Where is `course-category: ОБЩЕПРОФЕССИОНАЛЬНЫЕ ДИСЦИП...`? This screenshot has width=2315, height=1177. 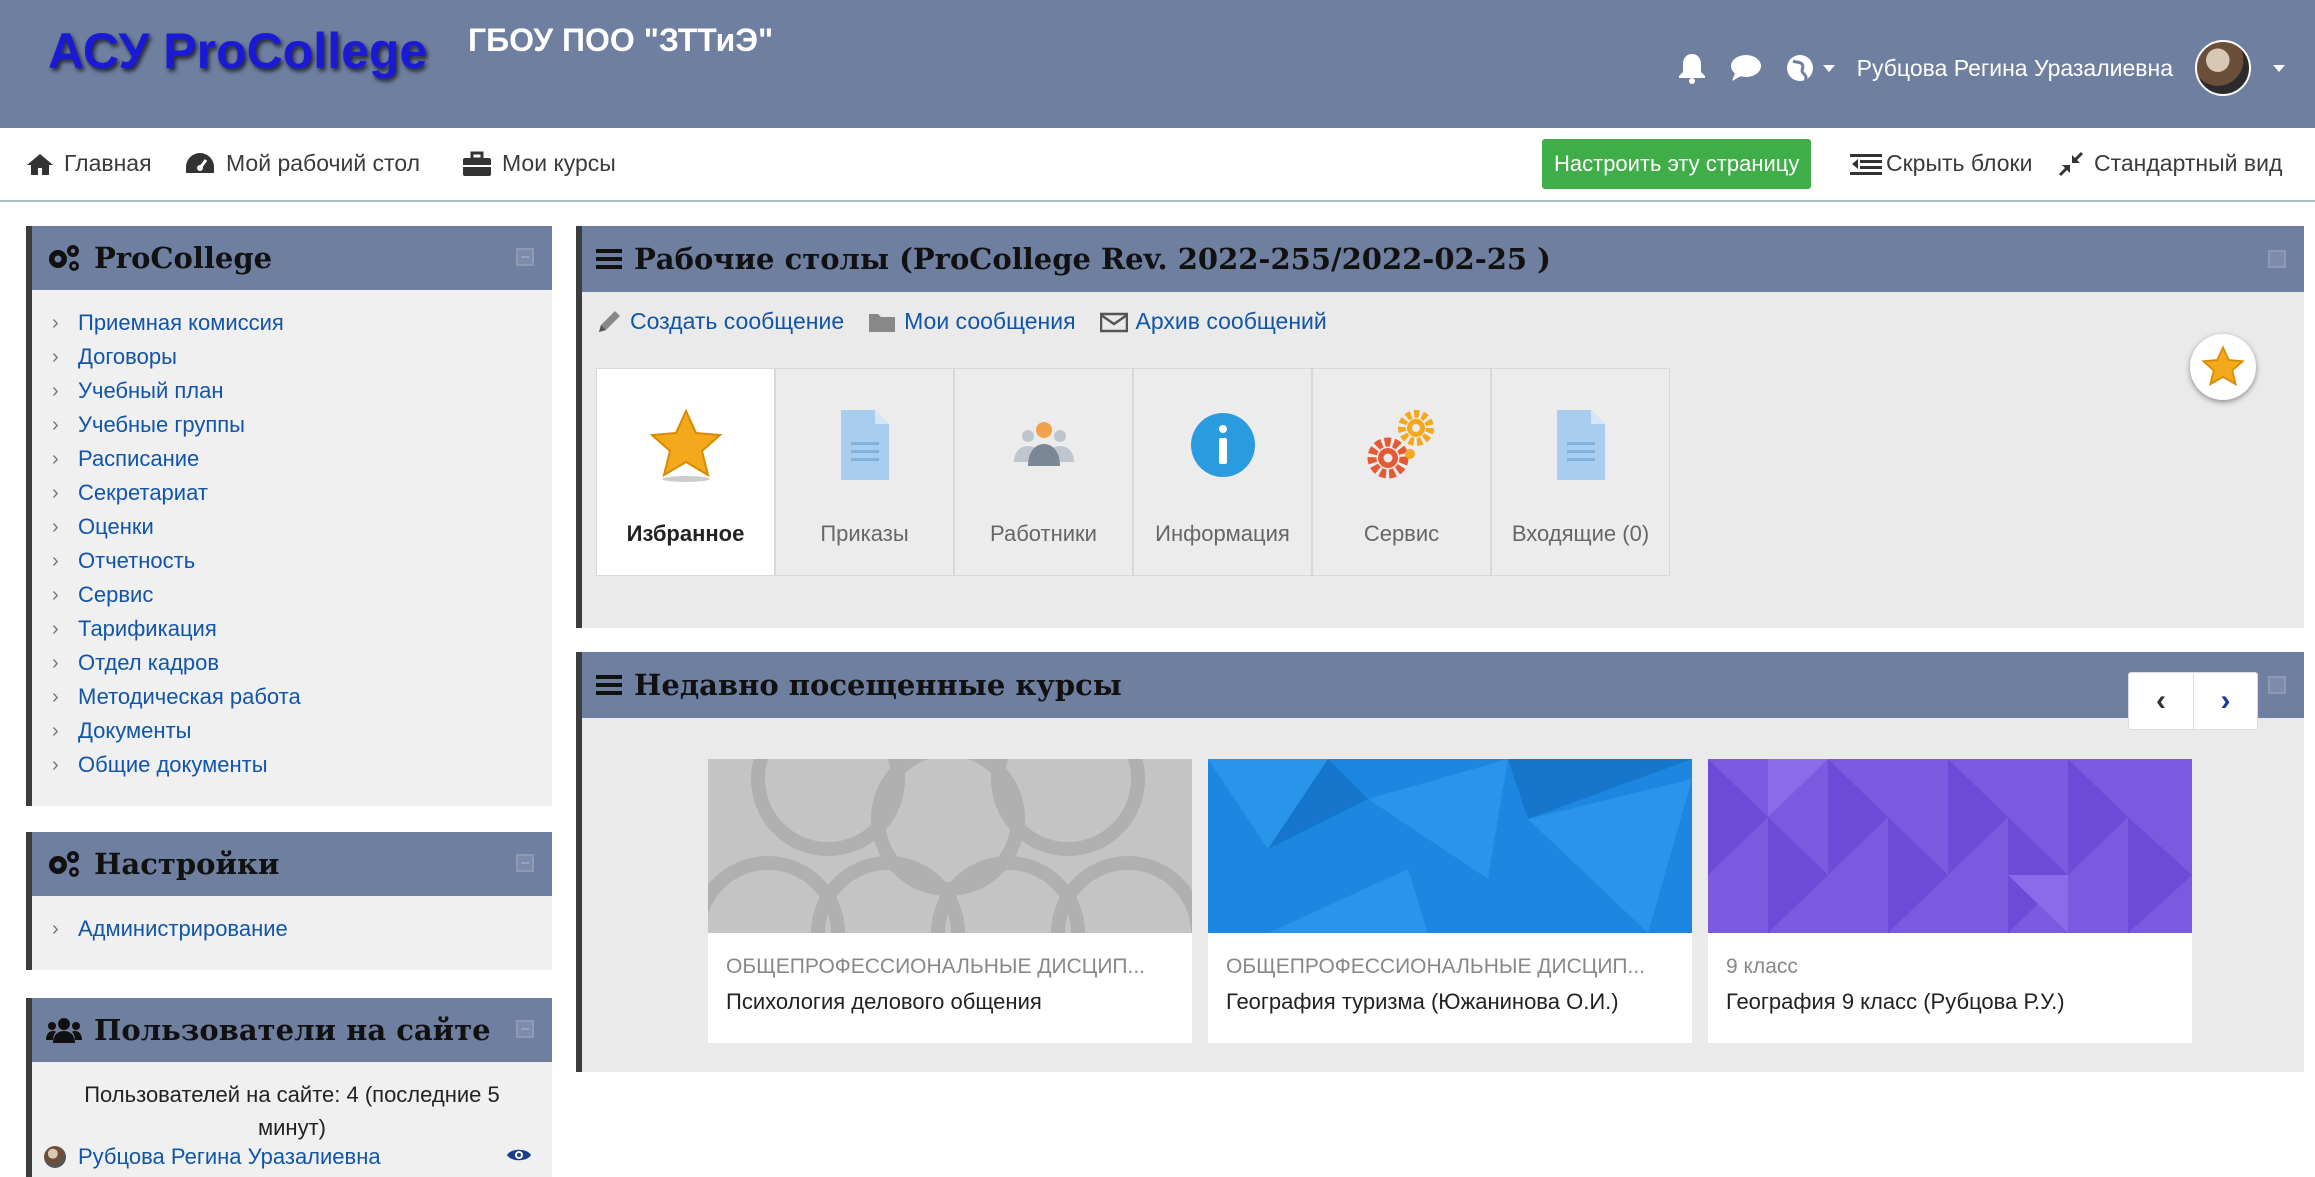 course-category: ОБЩЕПРОФЕССИОНАЛЬНЫЕ ДИСЦИП... is located at coordinates (936, 966).